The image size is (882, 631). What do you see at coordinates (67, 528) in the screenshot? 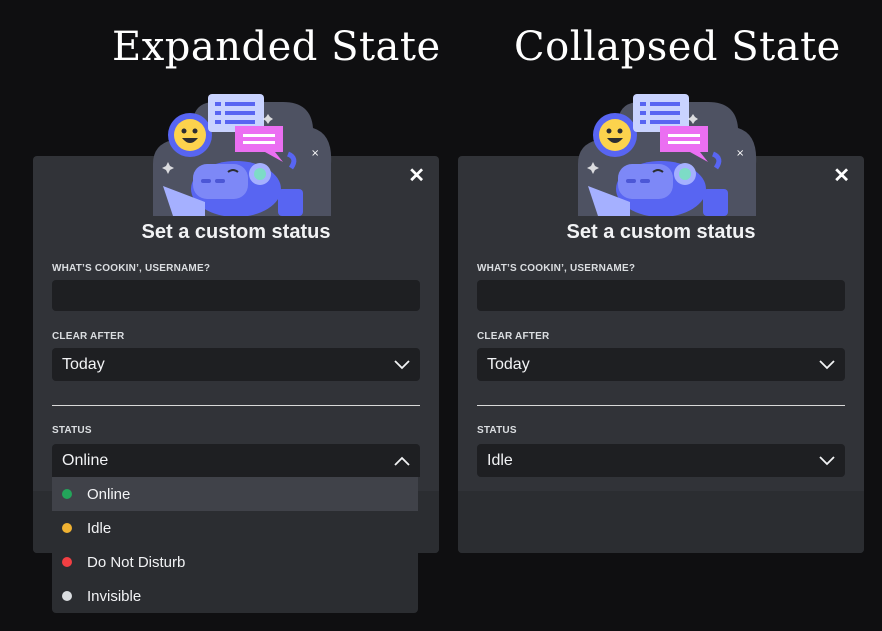
I see `idle-status-dot-icon` at bounding box center [67, 528].